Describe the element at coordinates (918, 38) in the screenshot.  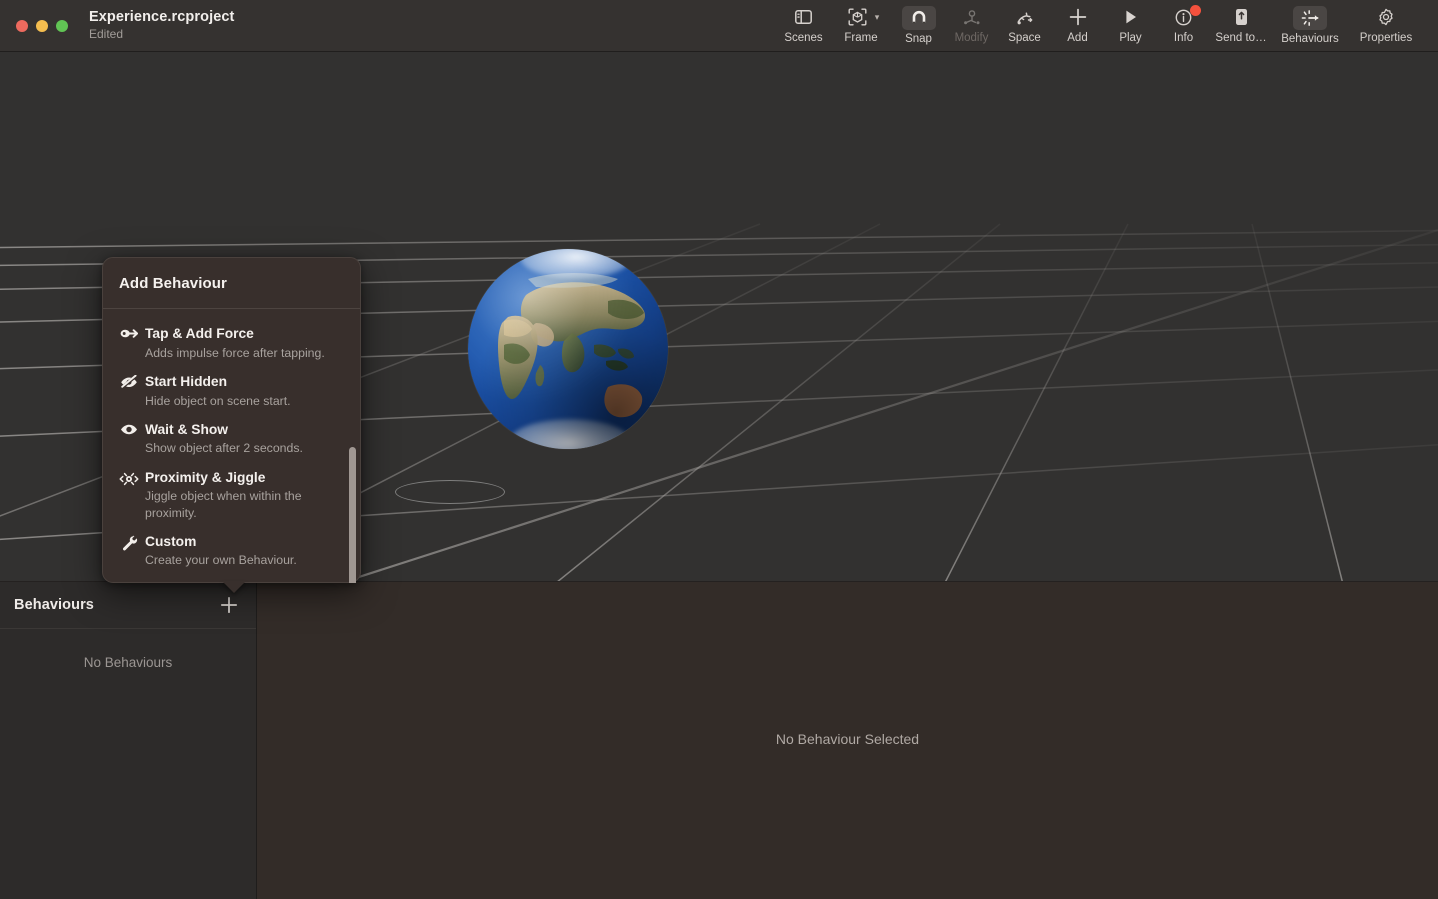
I see `toolbar-label: Snap` at that location.